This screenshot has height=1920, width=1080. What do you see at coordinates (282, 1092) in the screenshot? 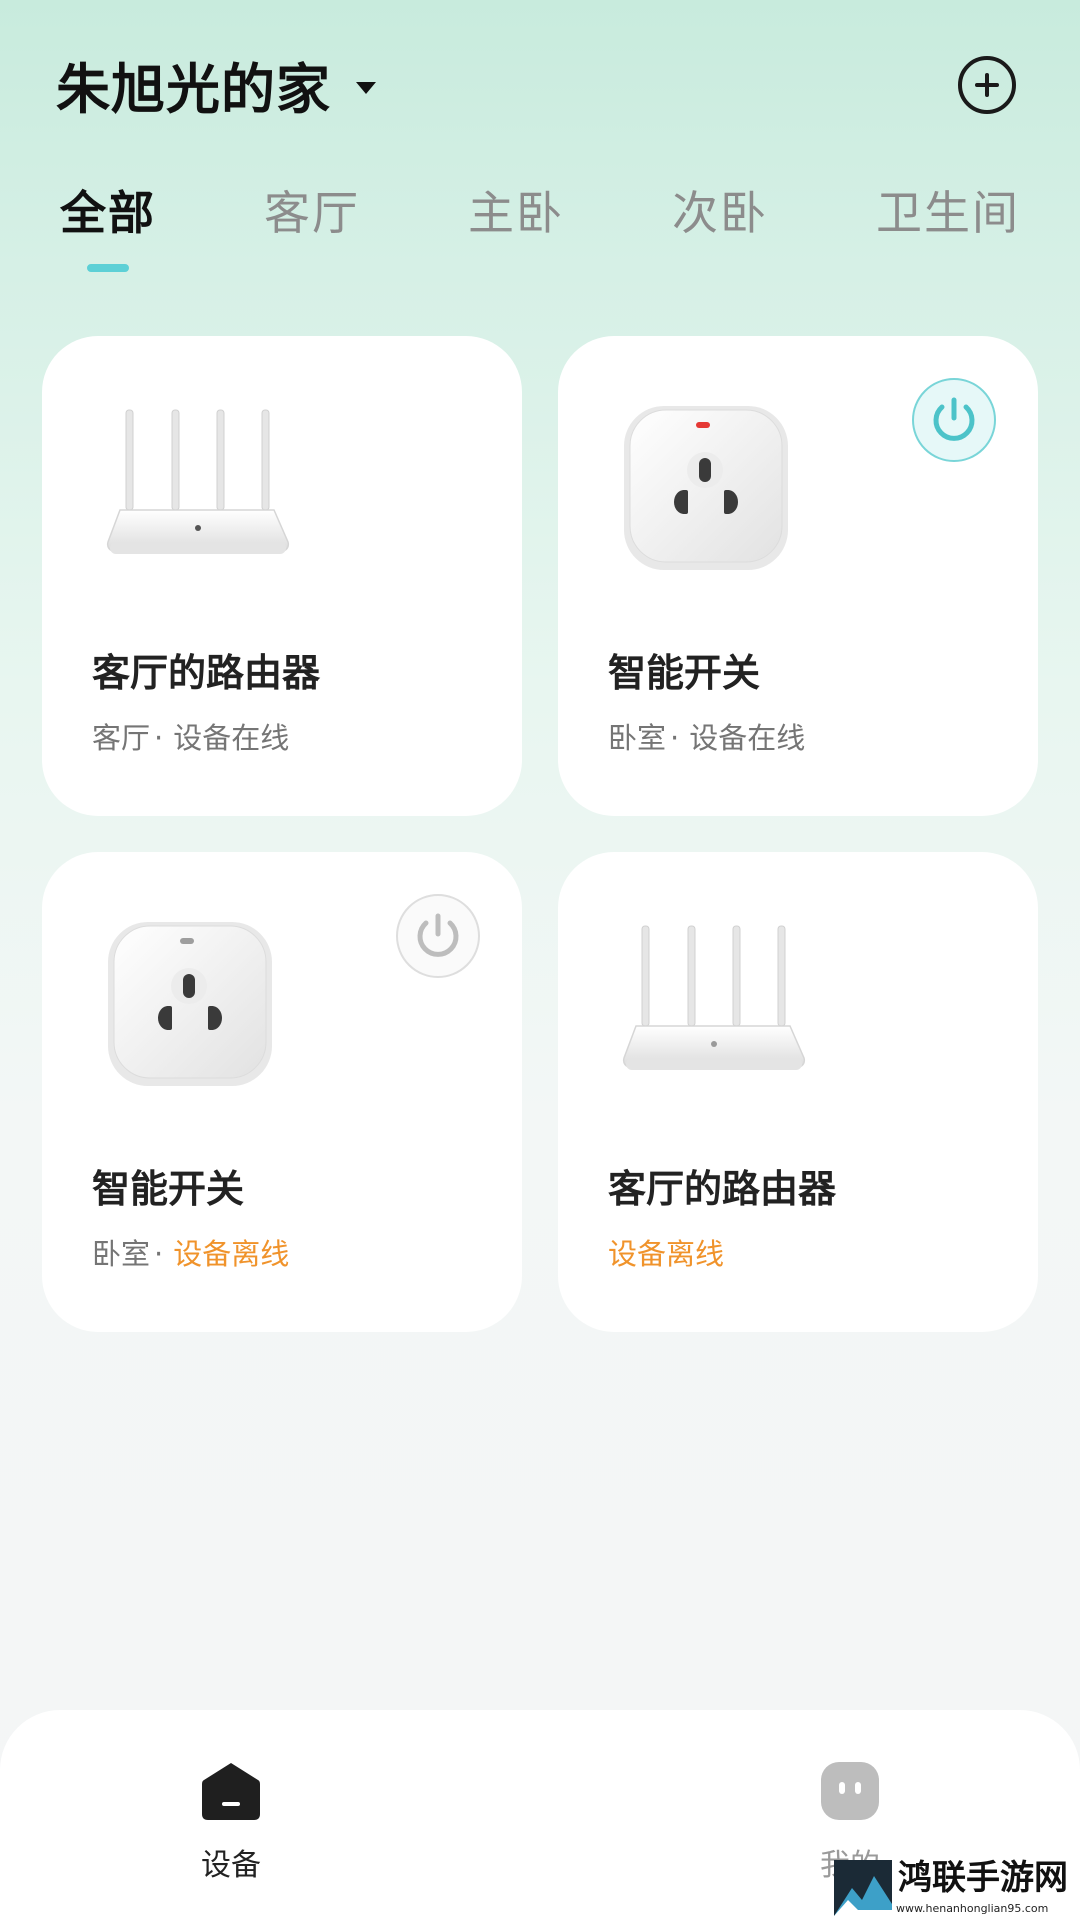
I see `device-card: 智能开关 卧室 · 设备离线` at bounding box center [282, 1092].